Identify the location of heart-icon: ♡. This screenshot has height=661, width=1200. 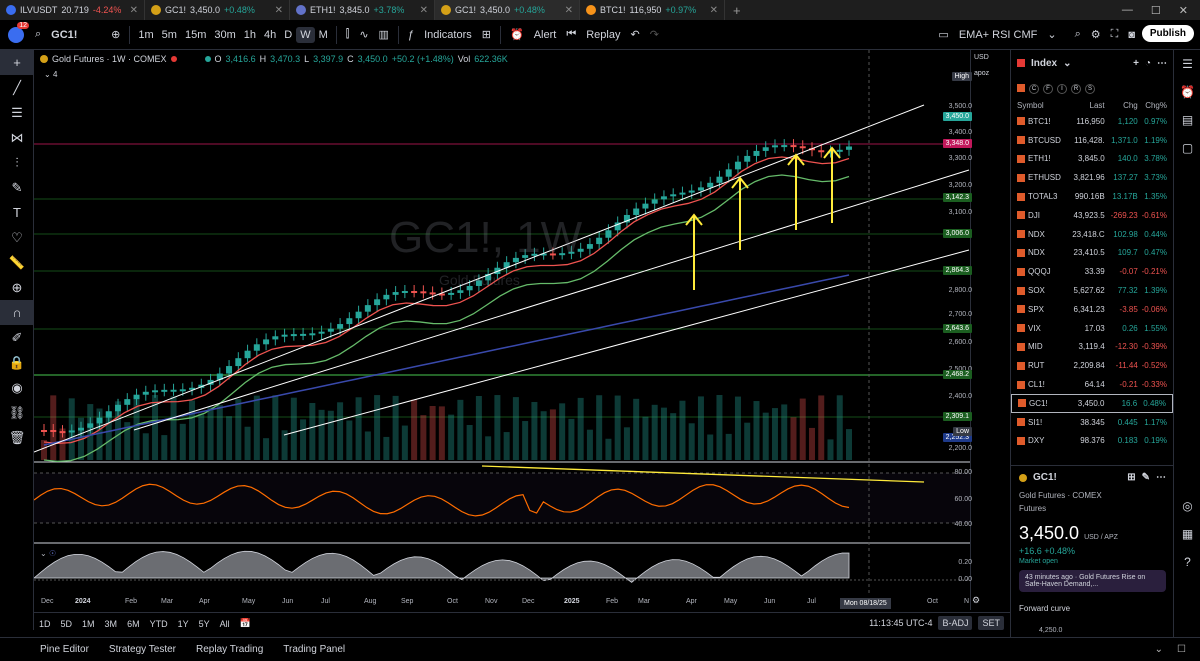
(17, 237).